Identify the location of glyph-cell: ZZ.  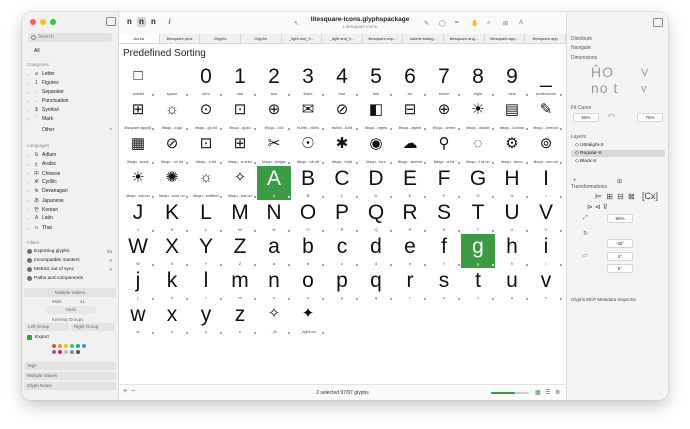
(240, 251).